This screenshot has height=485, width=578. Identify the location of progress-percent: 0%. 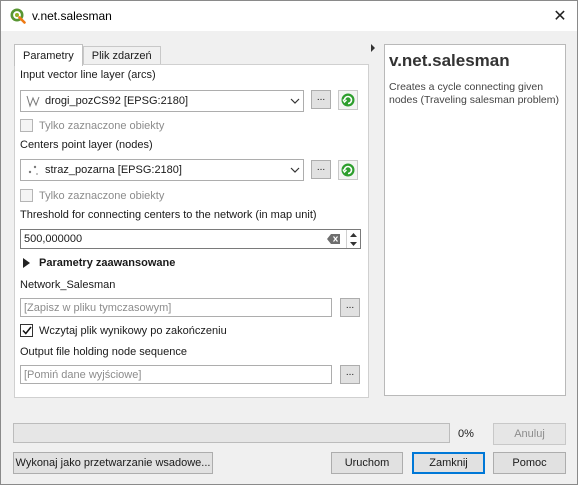
(466, 434).